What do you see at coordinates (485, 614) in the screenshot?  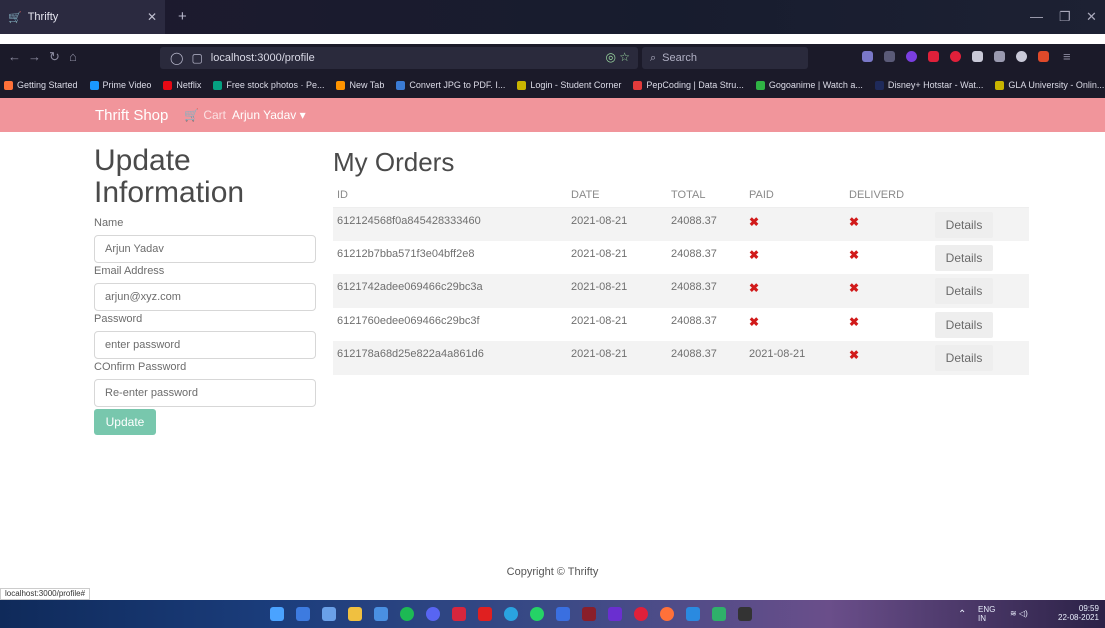 I see `youtube-icon` at bounding box center [485, 614].